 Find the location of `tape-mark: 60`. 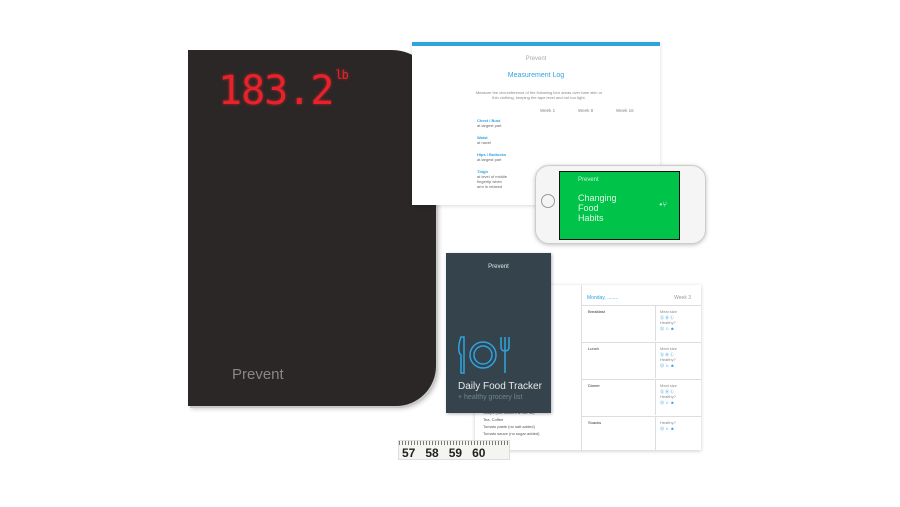

tape-mark: 60 is located at coordinates (479, 453).